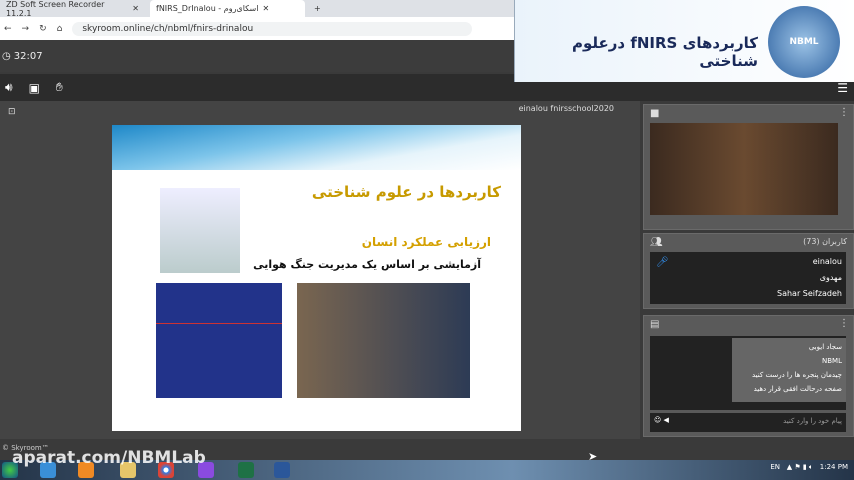 Image resolution: width=854 pixels, height=480 pixels. Describe the element at coordinates (246, 470) in the screenshot. I see `excel-icon` at that location.